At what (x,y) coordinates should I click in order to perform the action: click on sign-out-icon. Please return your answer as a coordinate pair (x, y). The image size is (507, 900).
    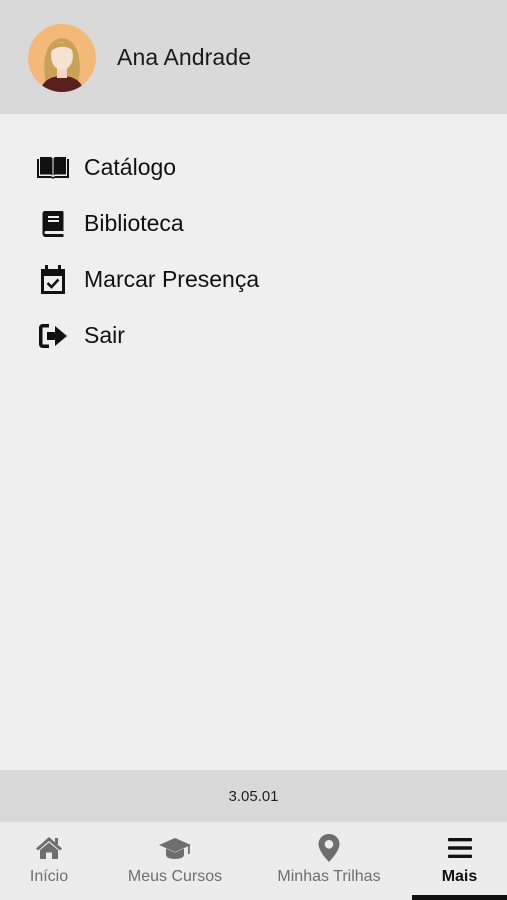
    Looking at the image, I should click on (53, 336).